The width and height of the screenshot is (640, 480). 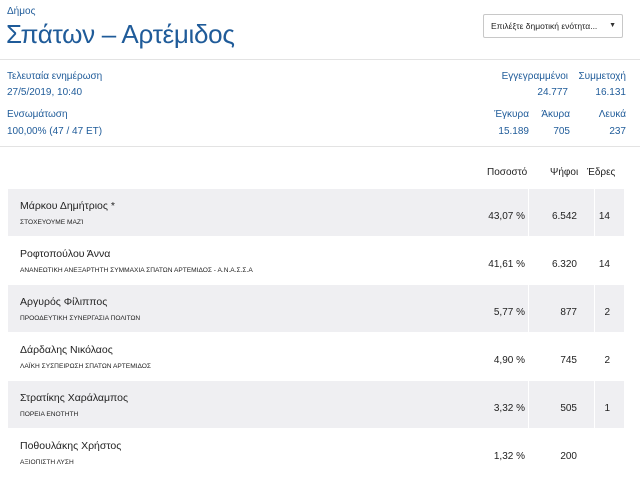 I want to click on party-name: ΑΞΙΟΠΙΣΤΗ ΛΥΣΗ, so click(x=47, y=462).